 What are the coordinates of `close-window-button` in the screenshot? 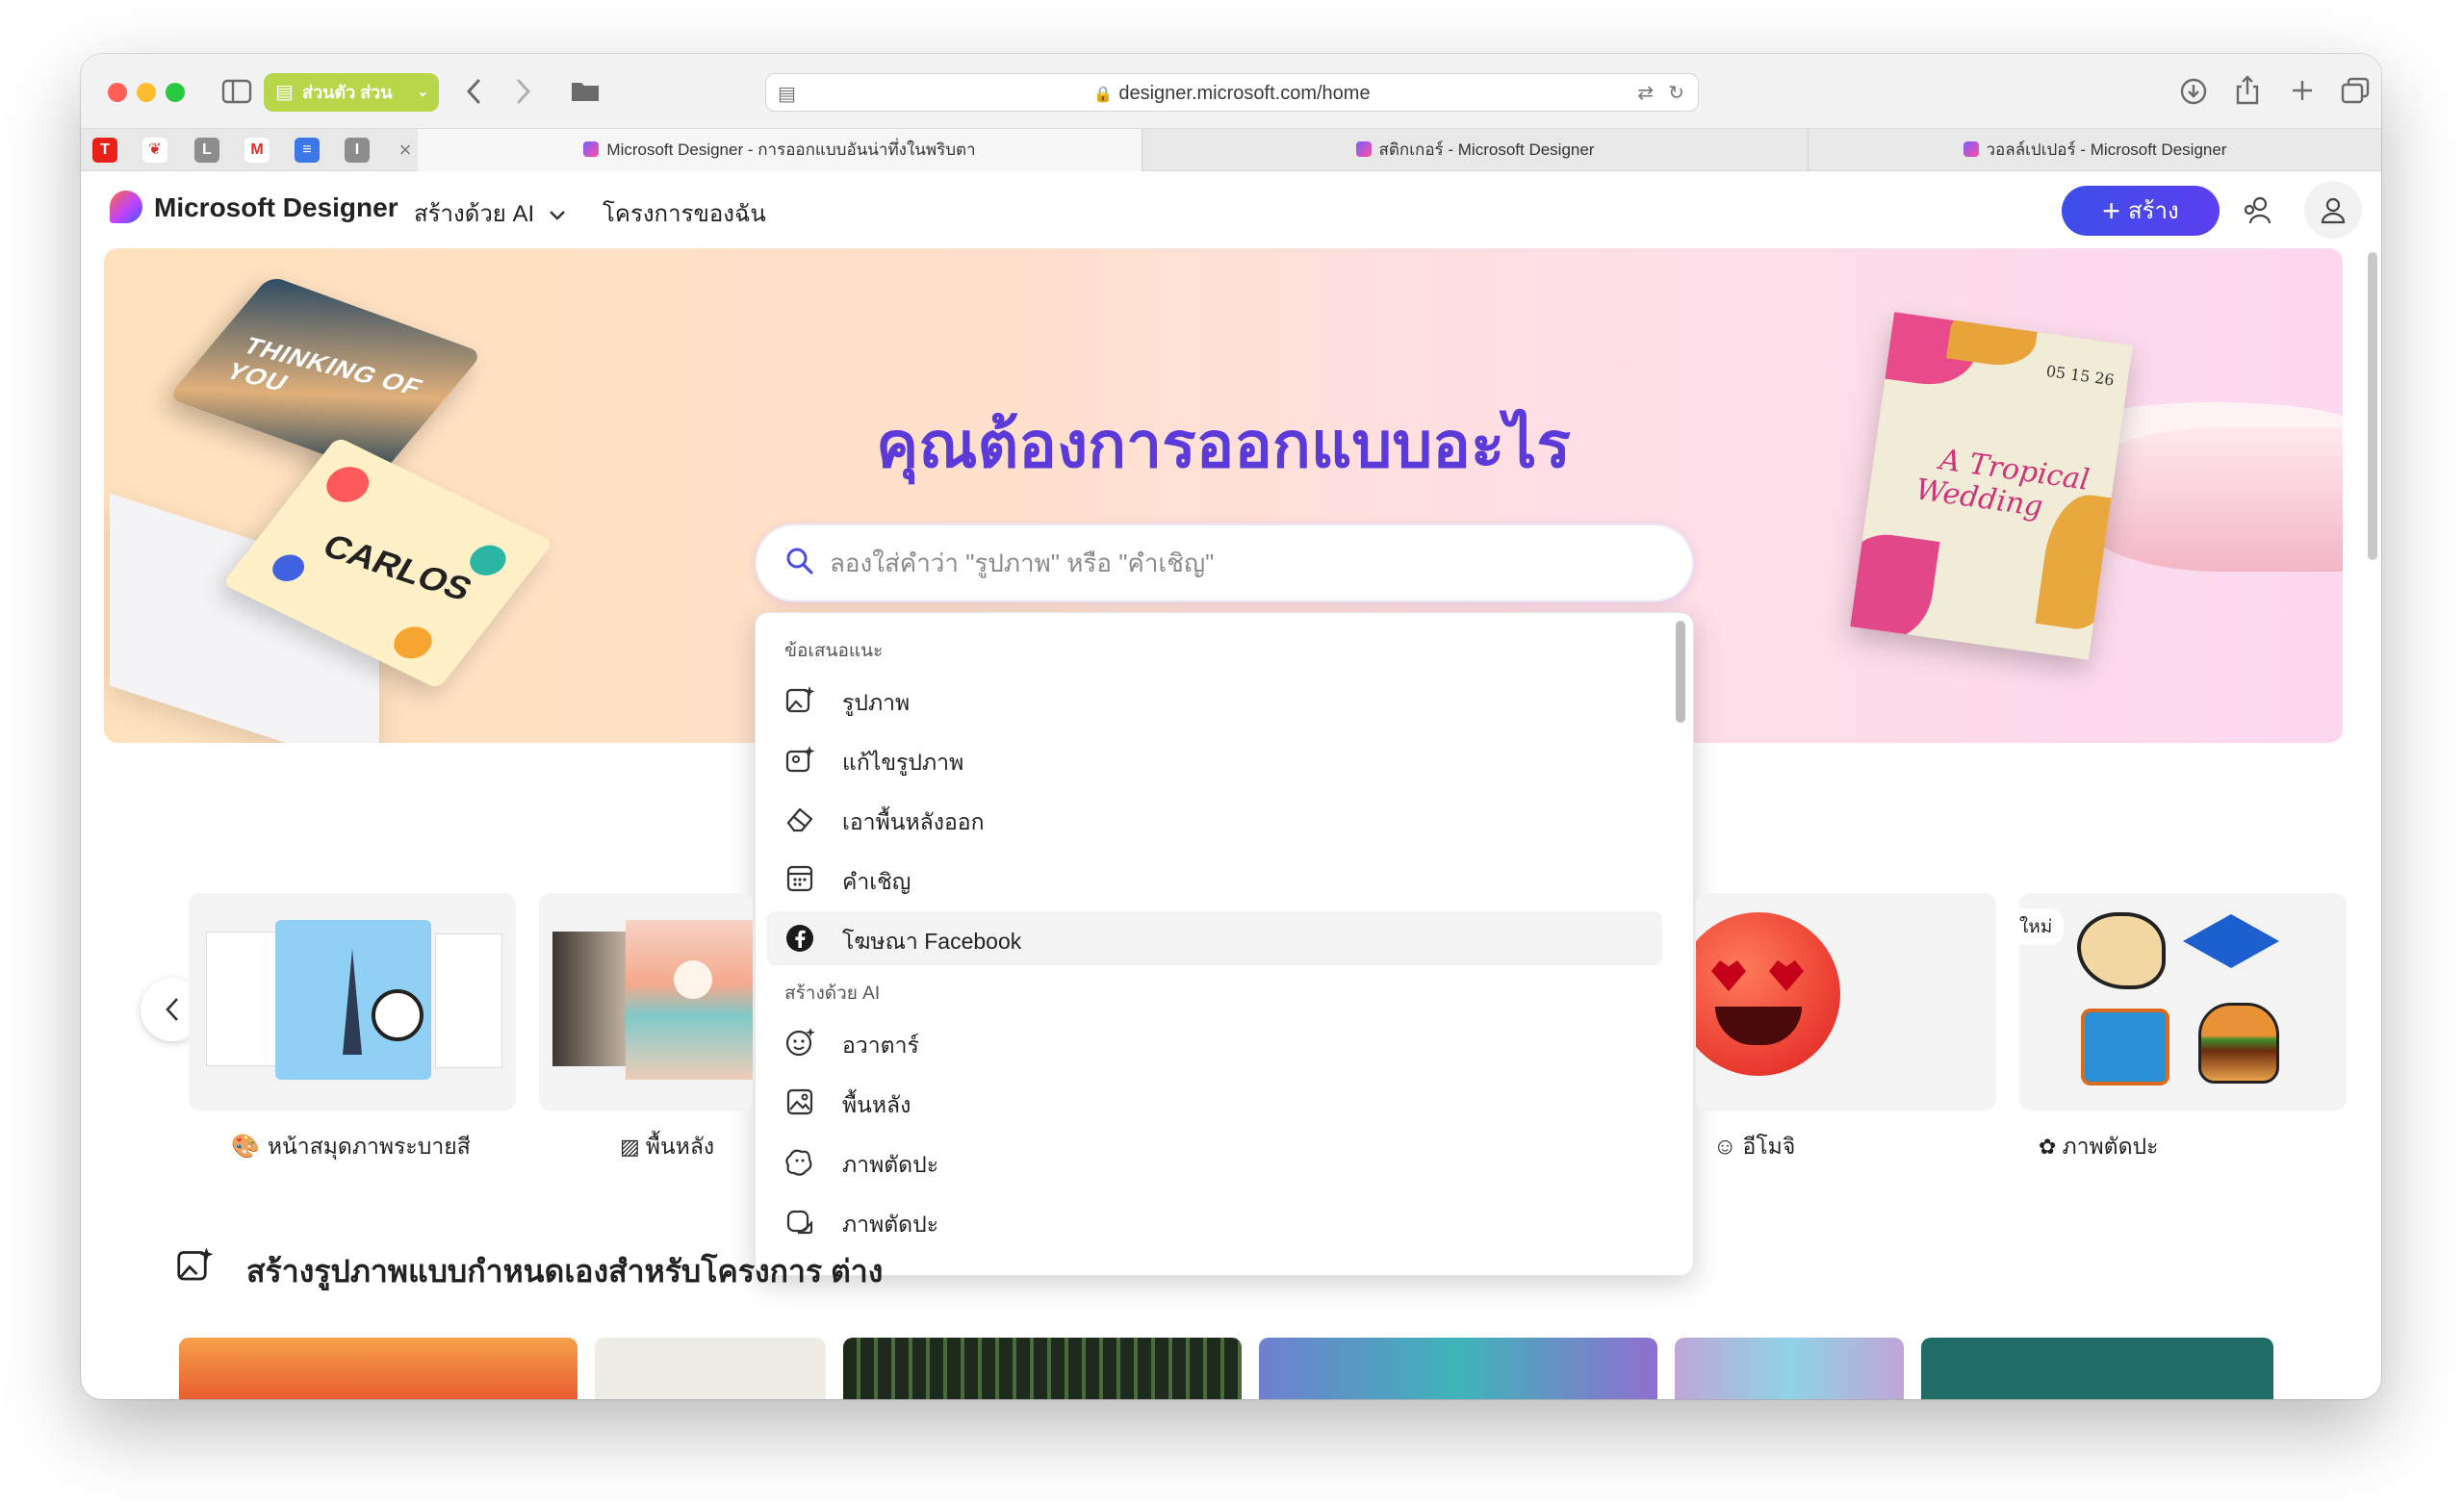 It's located at (117, 92).